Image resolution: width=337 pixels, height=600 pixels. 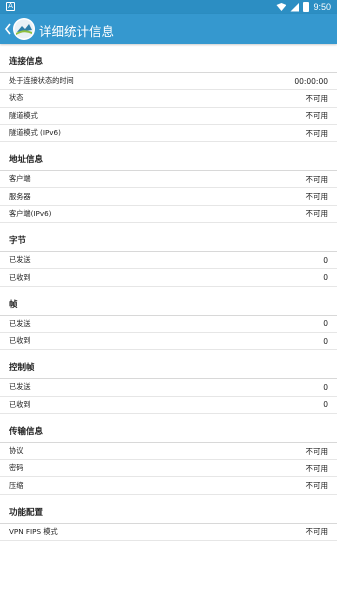 I want to click on section-header: 帧, so click(x=168, y=301).